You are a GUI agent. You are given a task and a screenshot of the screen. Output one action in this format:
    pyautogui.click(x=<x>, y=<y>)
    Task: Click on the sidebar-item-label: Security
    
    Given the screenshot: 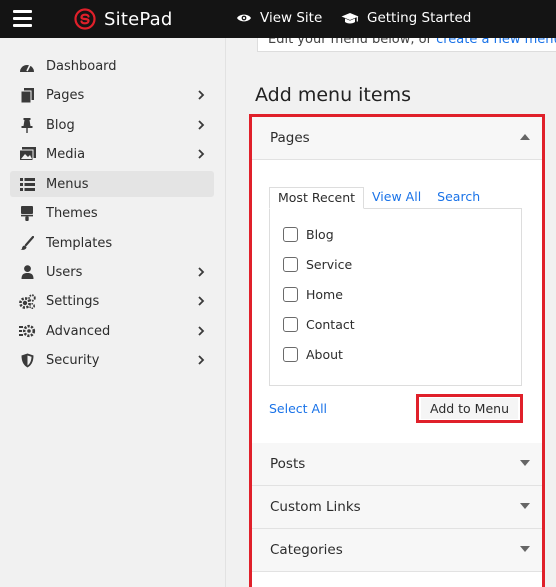 What is the action you would take?
    pyautogui.click(x=73, y=360)
    